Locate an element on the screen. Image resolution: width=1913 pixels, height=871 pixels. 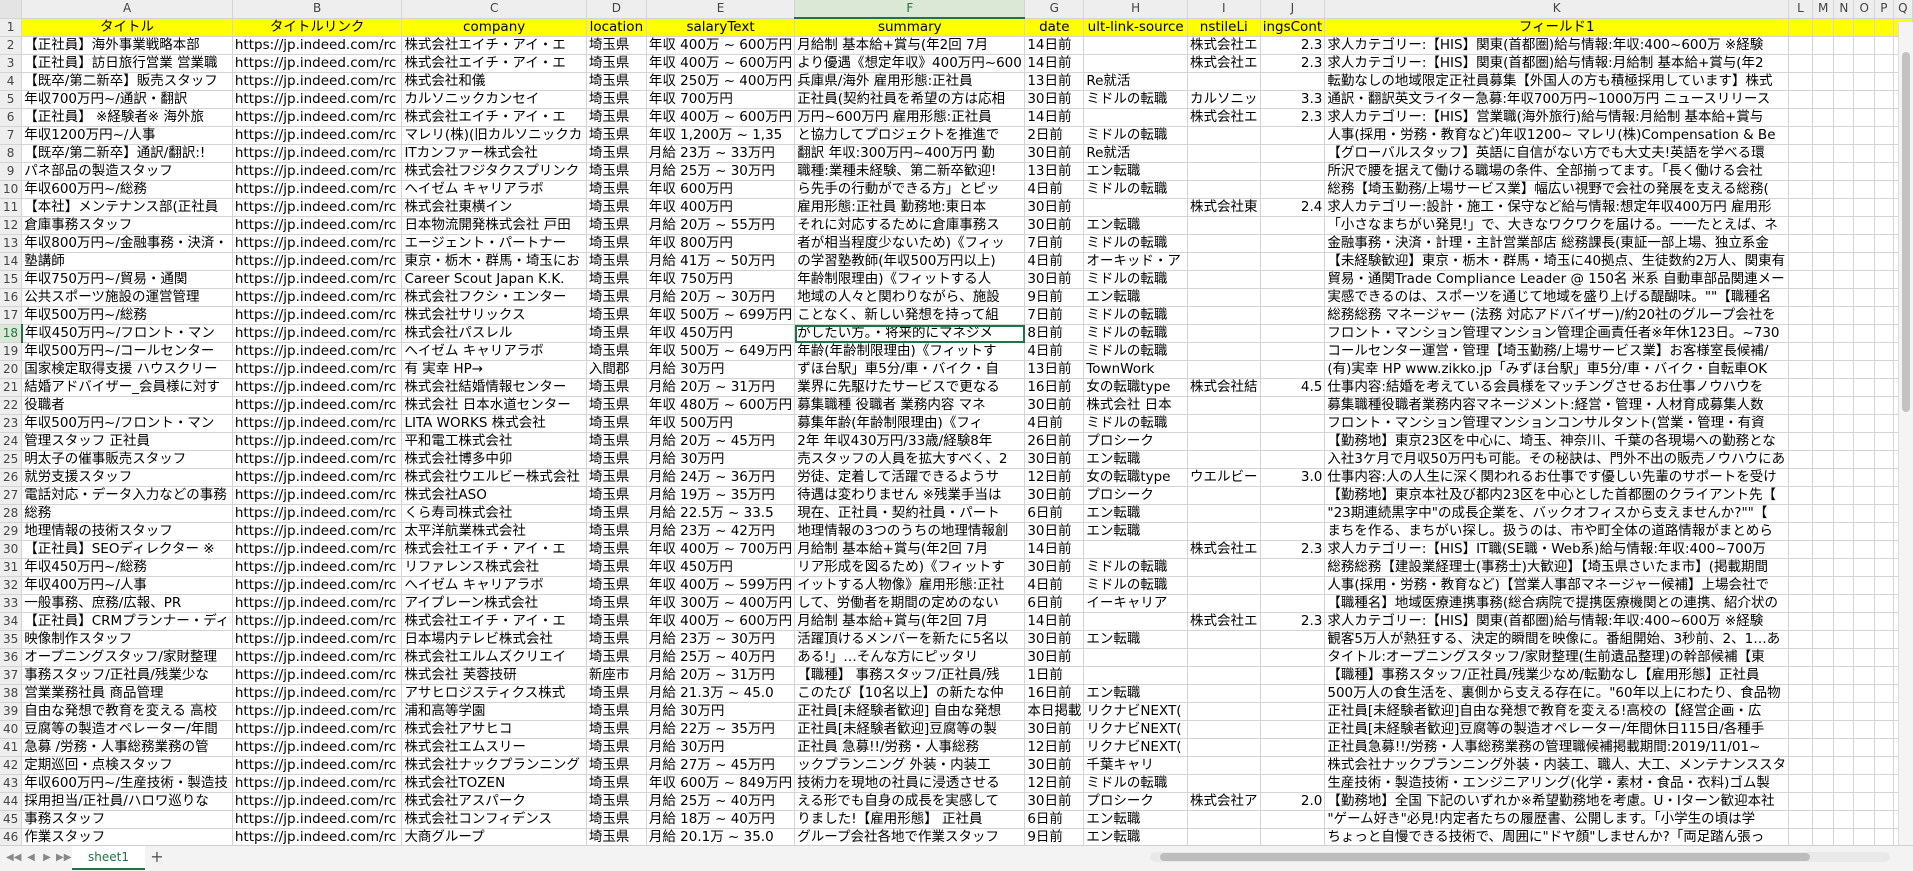
grid-cell: アイプレーン株式会社 is located at coordinates (494, 603).